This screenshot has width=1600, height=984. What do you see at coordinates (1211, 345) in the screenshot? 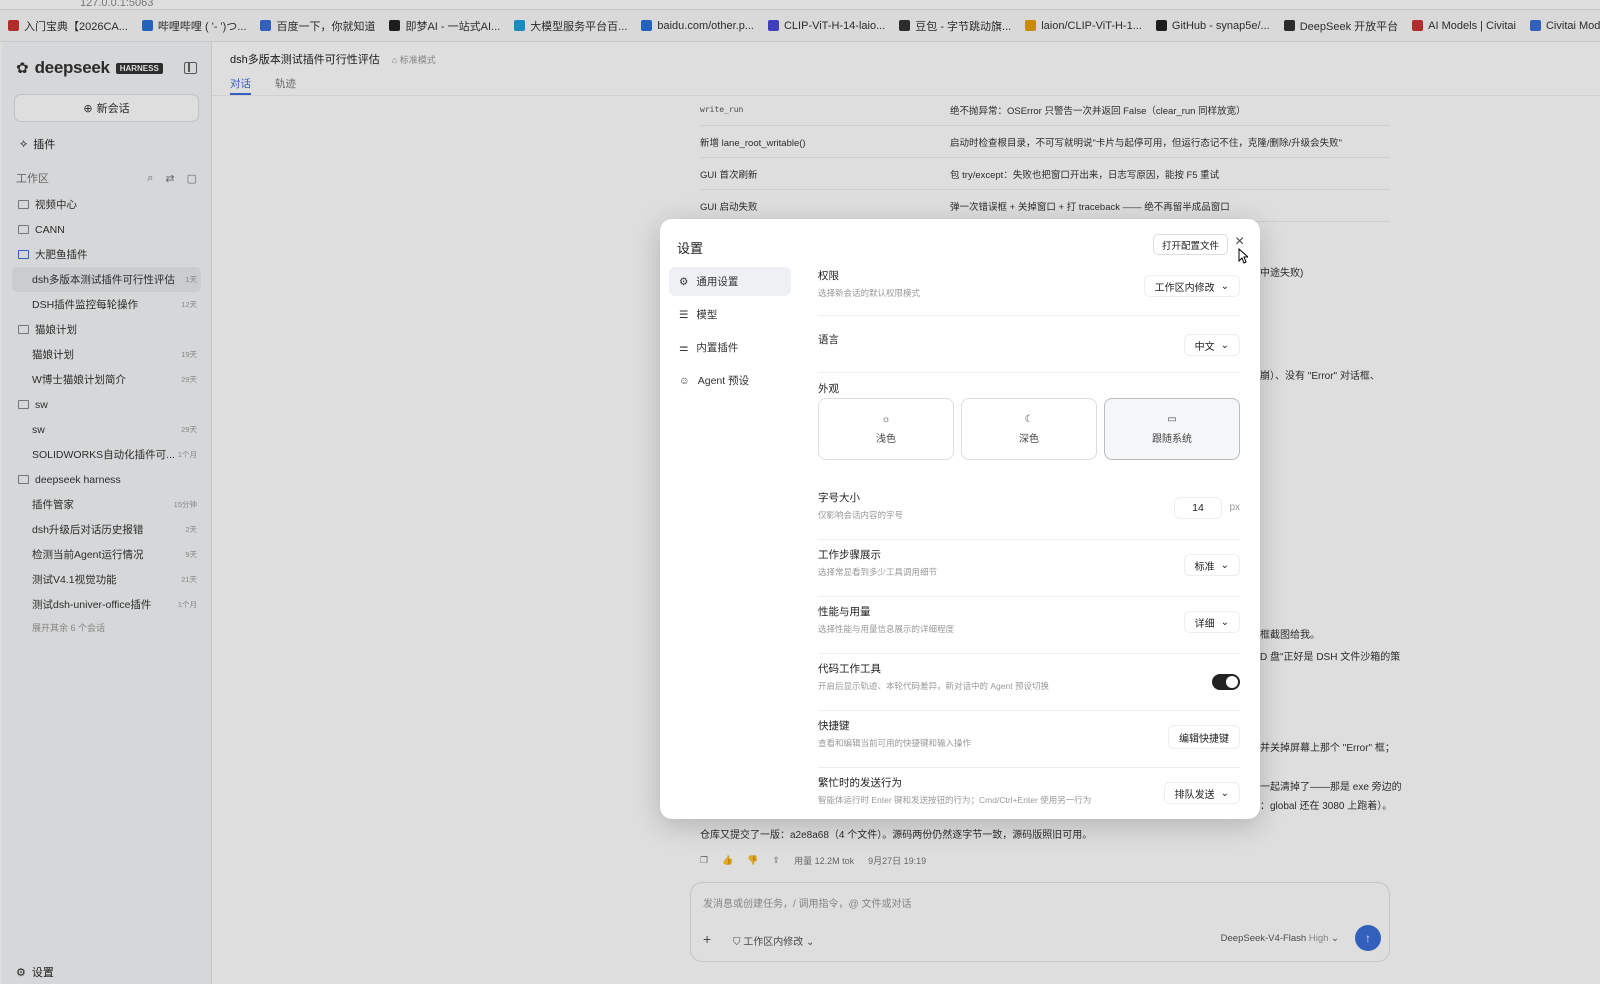
I see `language-select: 中文 ⌄` at bounding box center [1211, 345].